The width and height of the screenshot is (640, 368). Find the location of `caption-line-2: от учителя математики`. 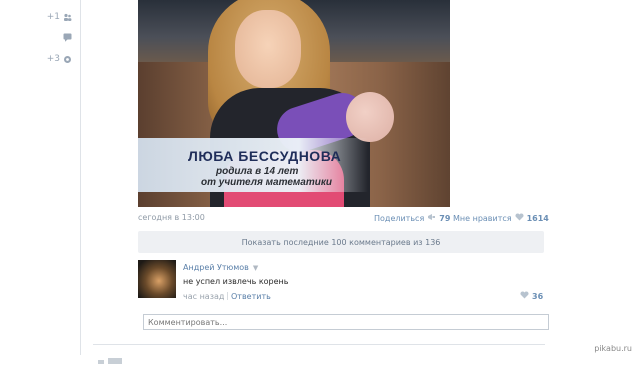

caption-line-2: от учителя математики is located at coordinates (267, 182).